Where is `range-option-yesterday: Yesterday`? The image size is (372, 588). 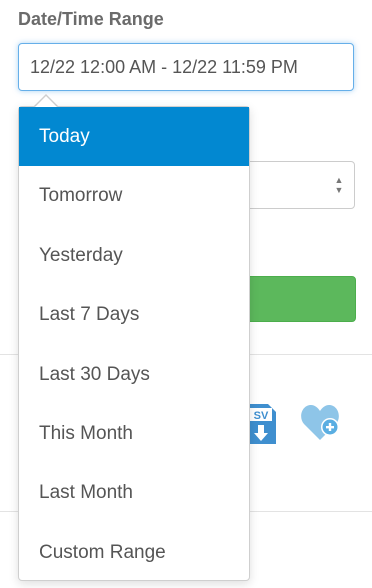 range-option-yesterday: Yesterday is located at coordinates (134, 255).